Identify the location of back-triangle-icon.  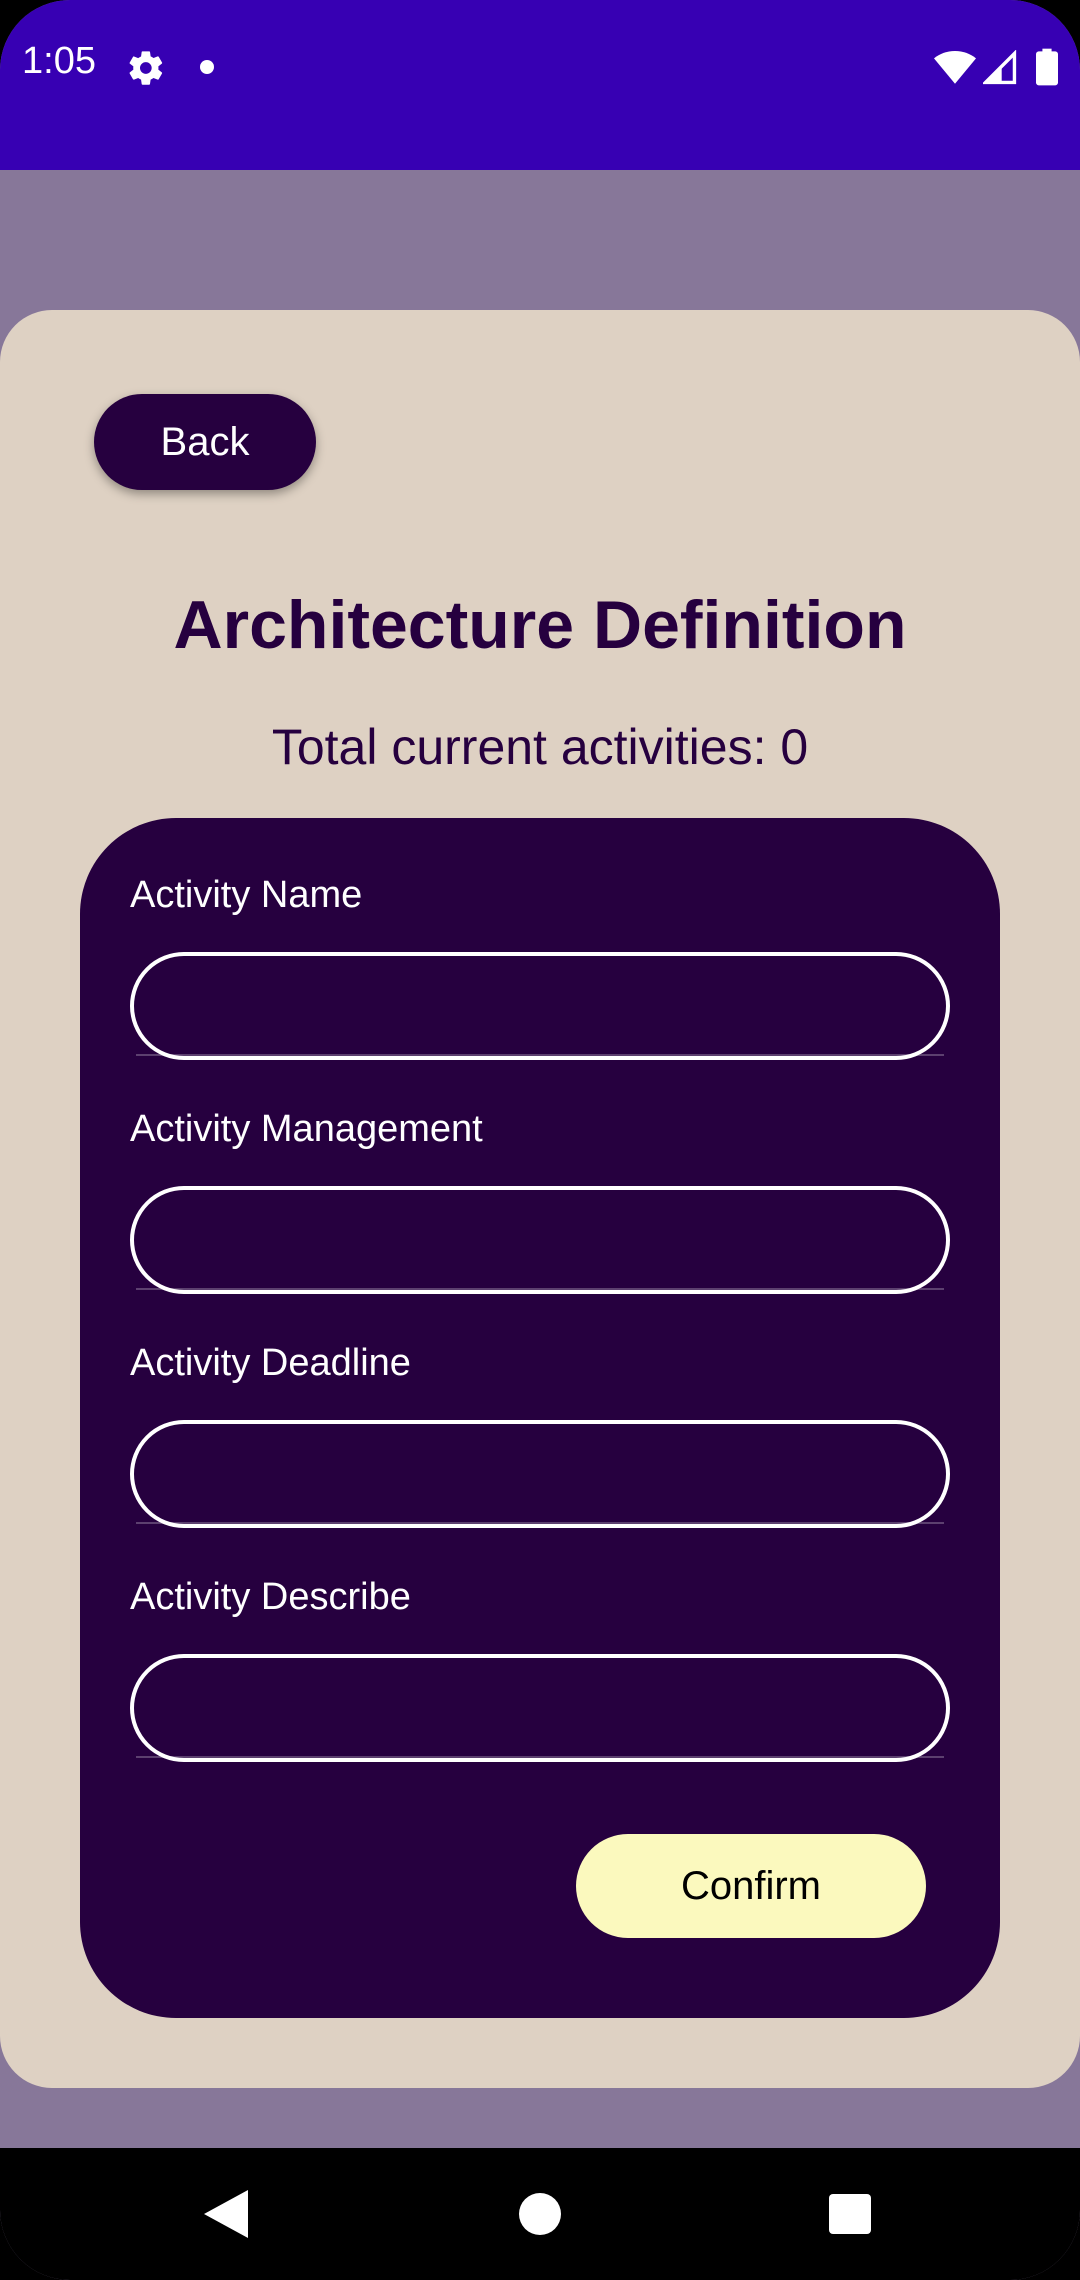
(226, 2214).